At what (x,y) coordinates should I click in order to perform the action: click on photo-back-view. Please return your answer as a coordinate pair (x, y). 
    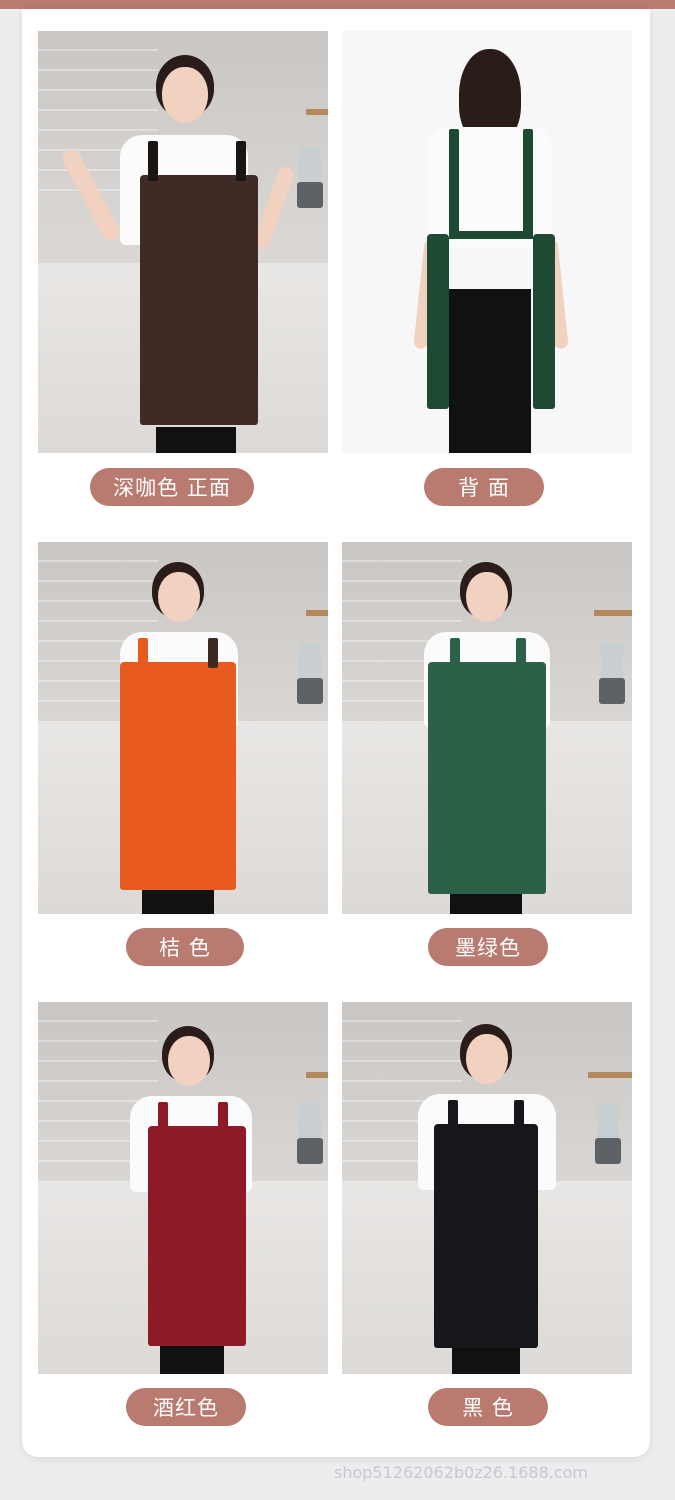
    Looking at the image, I should click on (487, 242).